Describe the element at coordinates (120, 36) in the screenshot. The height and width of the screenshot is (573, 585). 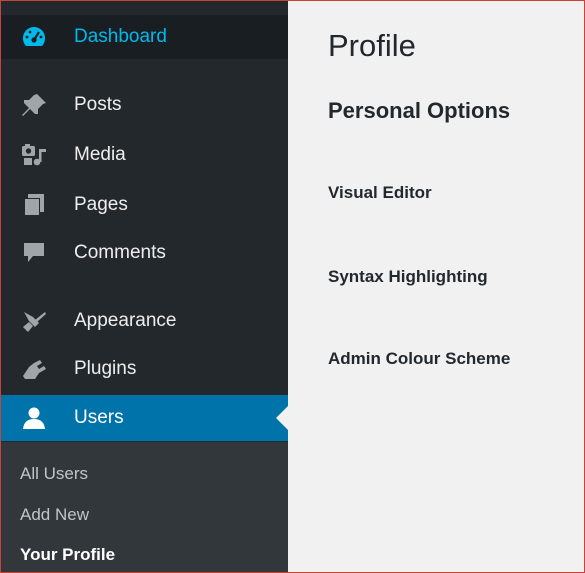
I see `sidebar-item-label: Dashboard` at that location.